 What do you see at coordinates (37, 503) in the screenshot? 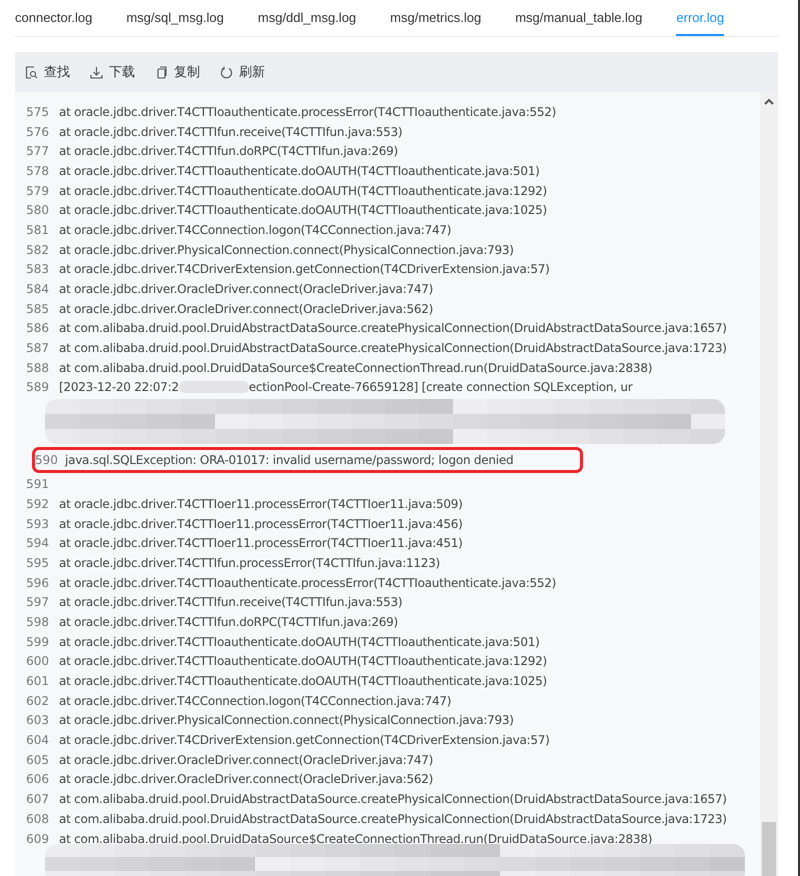
I see `line-number: 592` at bounding box center [37, 503].